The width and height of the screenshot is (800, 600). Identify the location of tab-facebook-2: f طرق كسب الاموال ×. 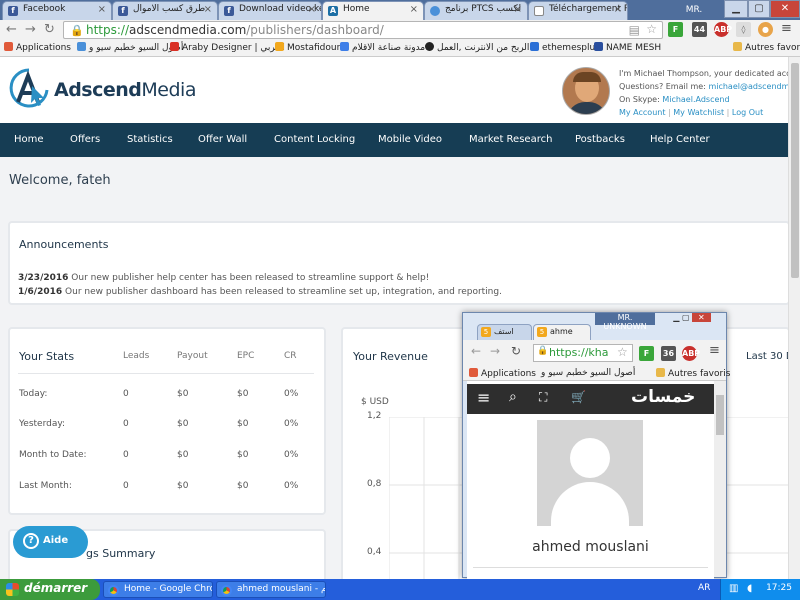
(165, 10).